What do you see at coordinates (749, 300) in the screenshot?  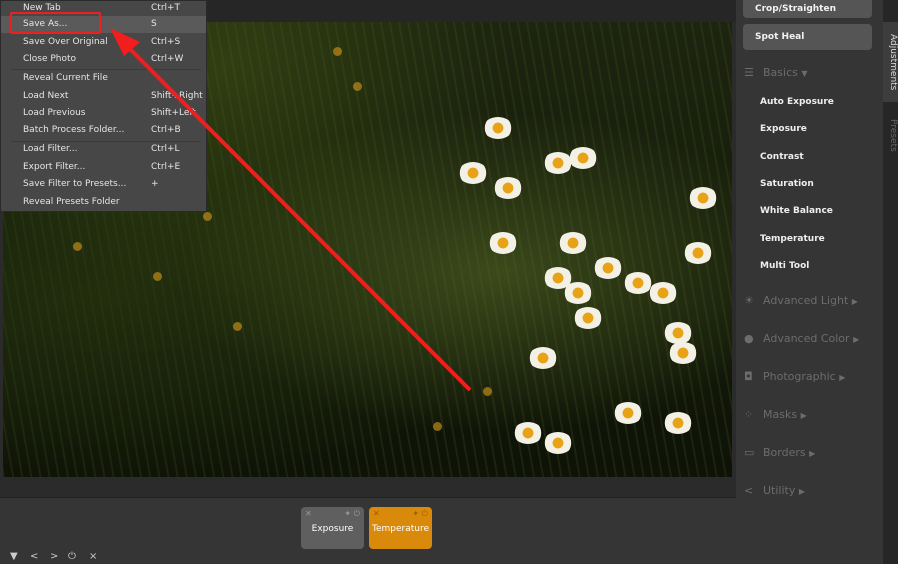 I see `sun-icon: ☀` at bounding box center [749, 300].